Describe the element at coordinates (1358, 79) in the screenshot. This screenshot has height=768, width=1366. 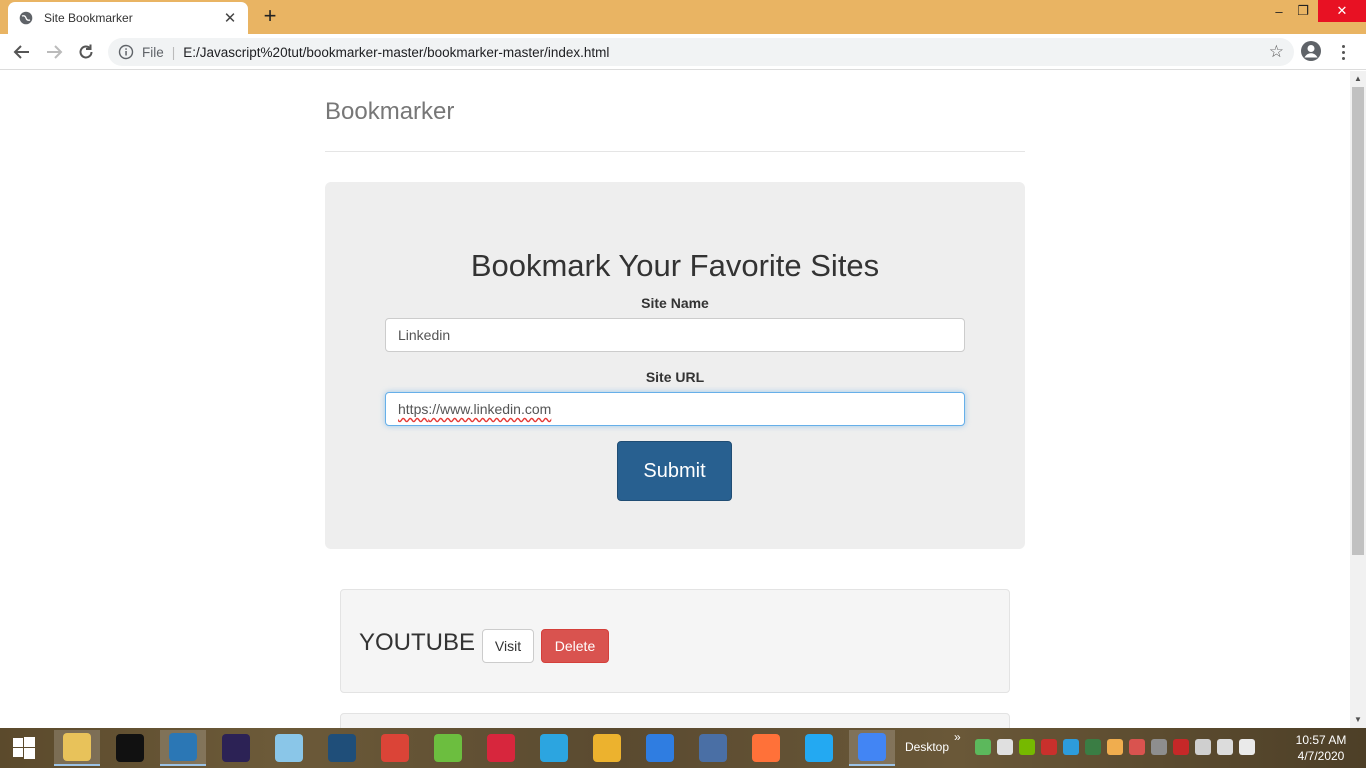
I see `scroll-up-arrow-icon: ▲` at that location.